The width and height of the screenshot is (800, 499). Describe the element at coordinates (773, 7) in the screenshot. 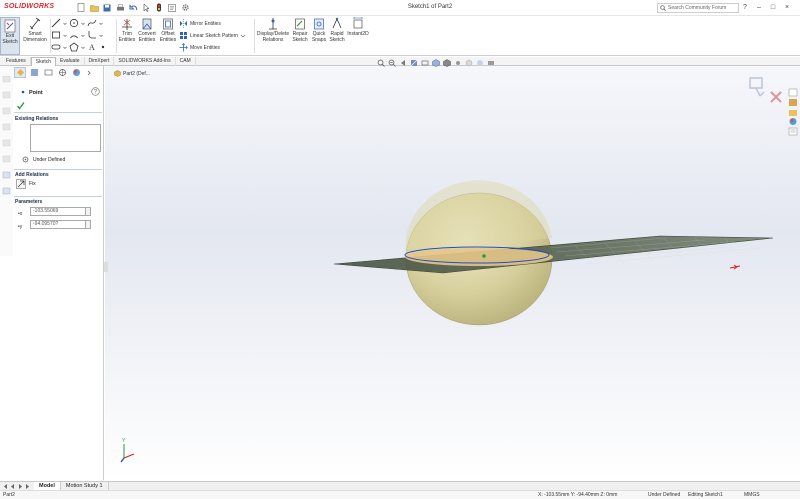

I see `restore-icon: □` at that location.